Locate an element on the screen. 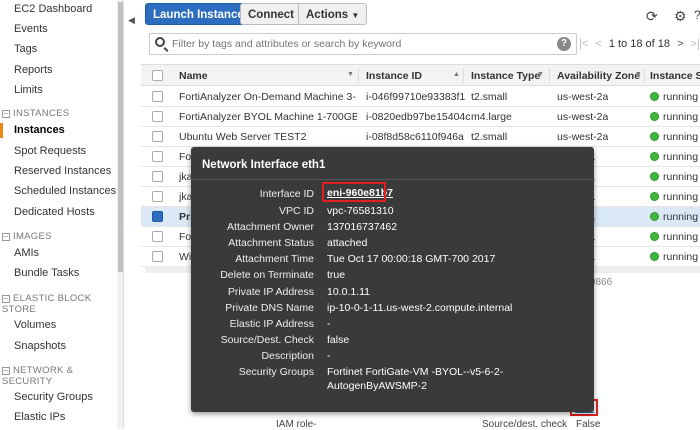 The image size is (700, 430). popup-title: Network Interface eth1 is located at coordinates (264, 165).